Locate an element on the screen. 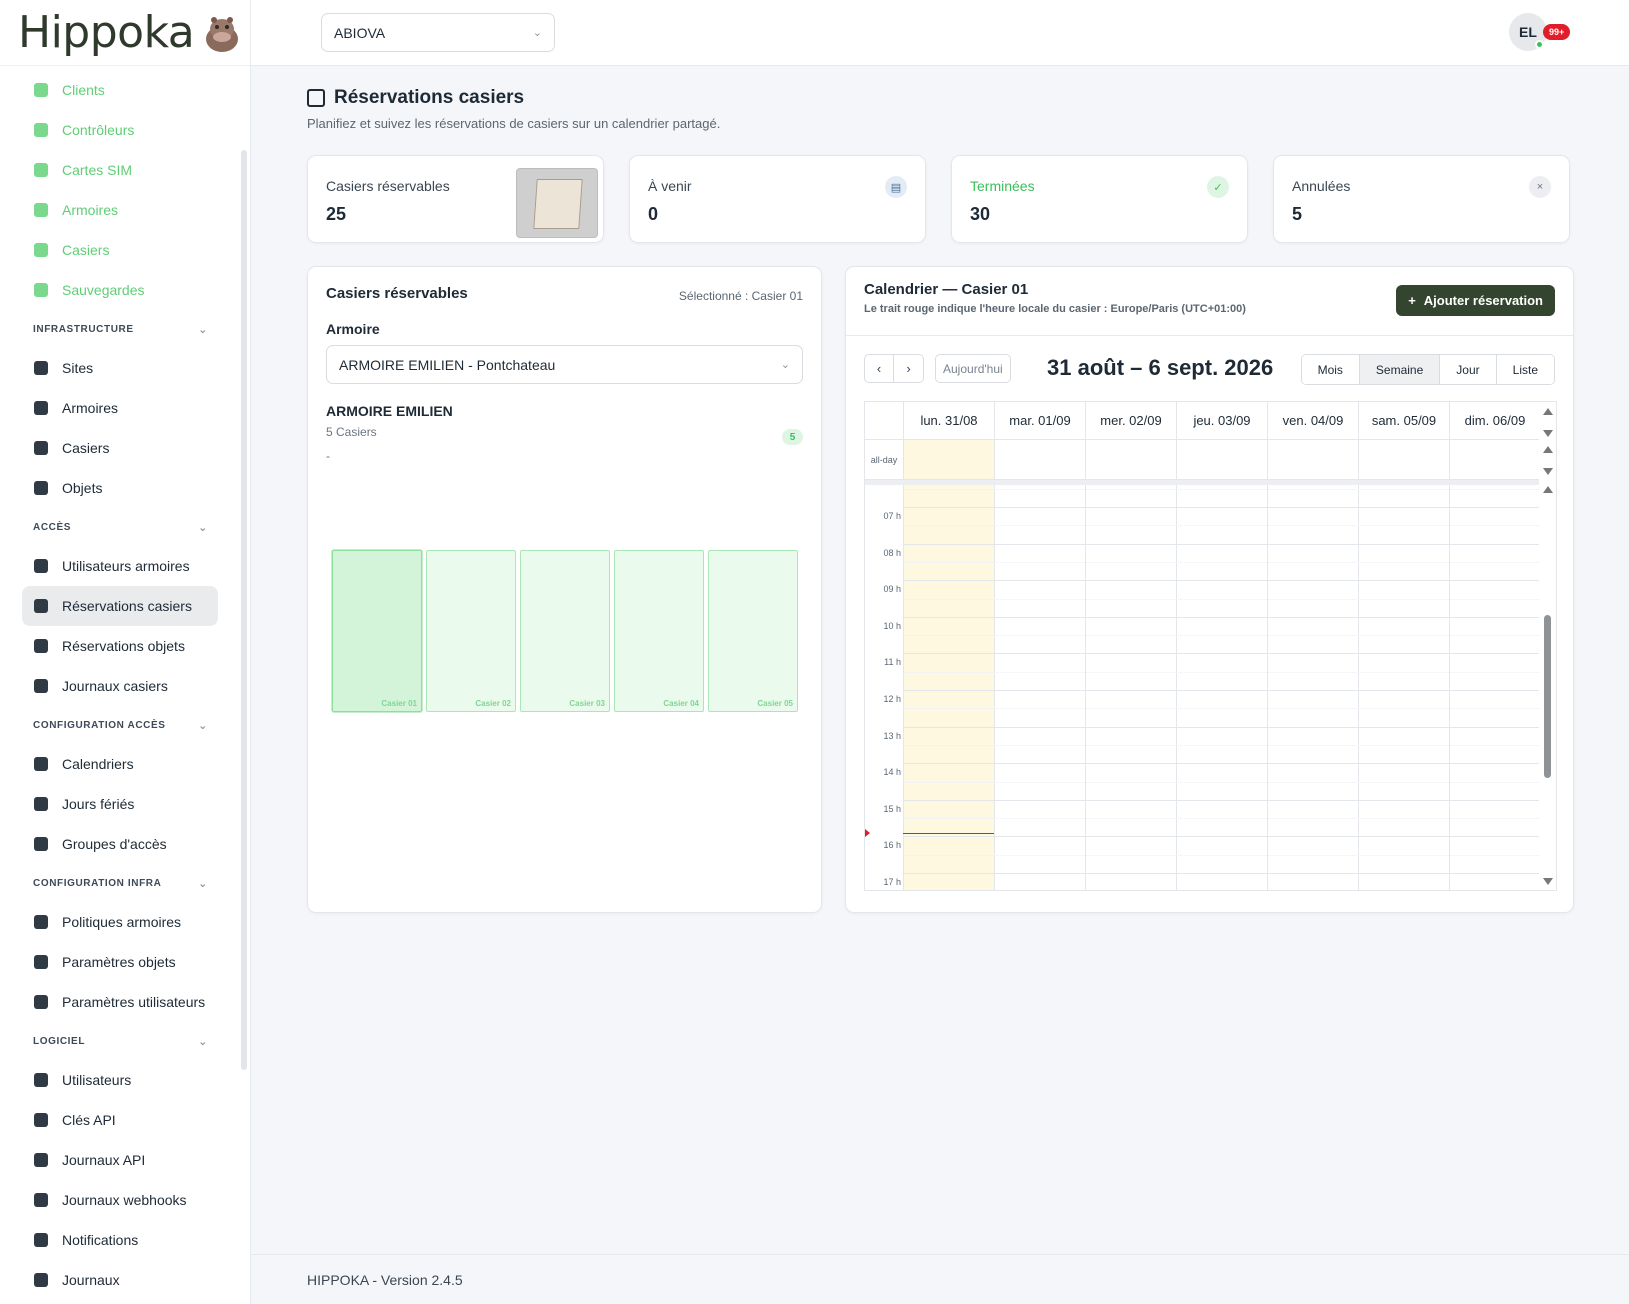 Image resolution: width=1629 pixels, height=1304 pixels. day-column-header: sam. 05/09 is located at coordinates (1403, 420).